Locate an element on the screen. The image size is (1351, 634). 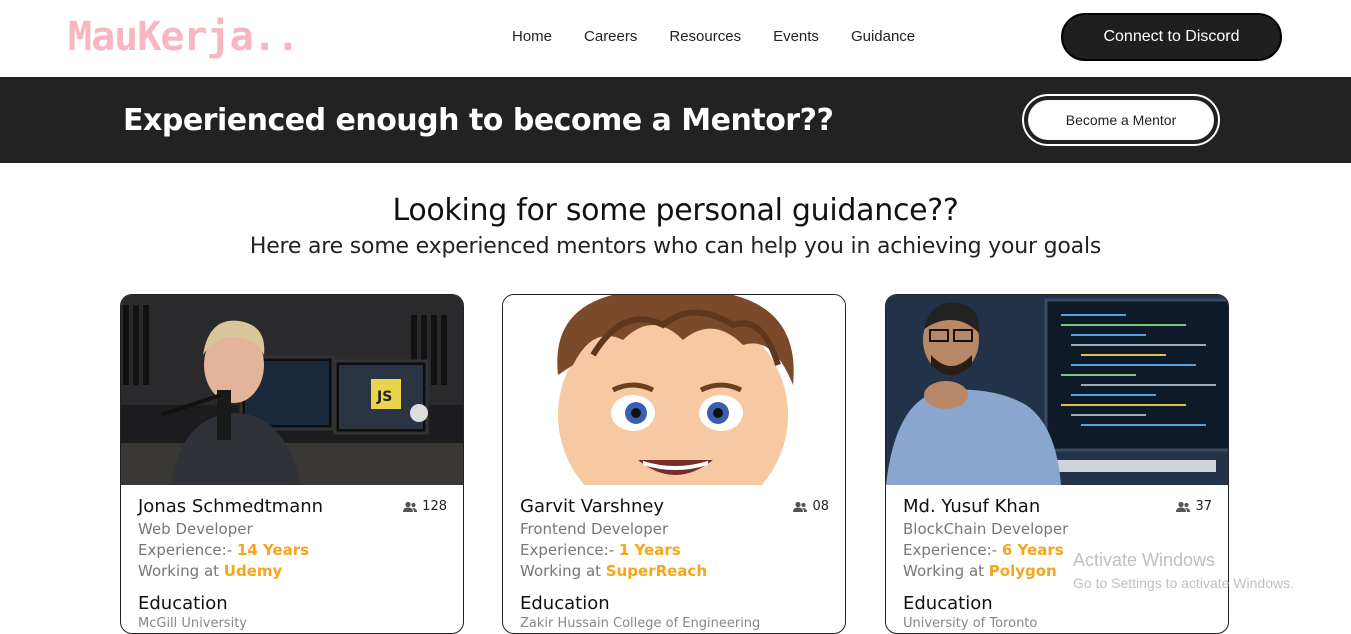
mentor-experience: Experience:- 1 Years is located at coordinates (600, 550).